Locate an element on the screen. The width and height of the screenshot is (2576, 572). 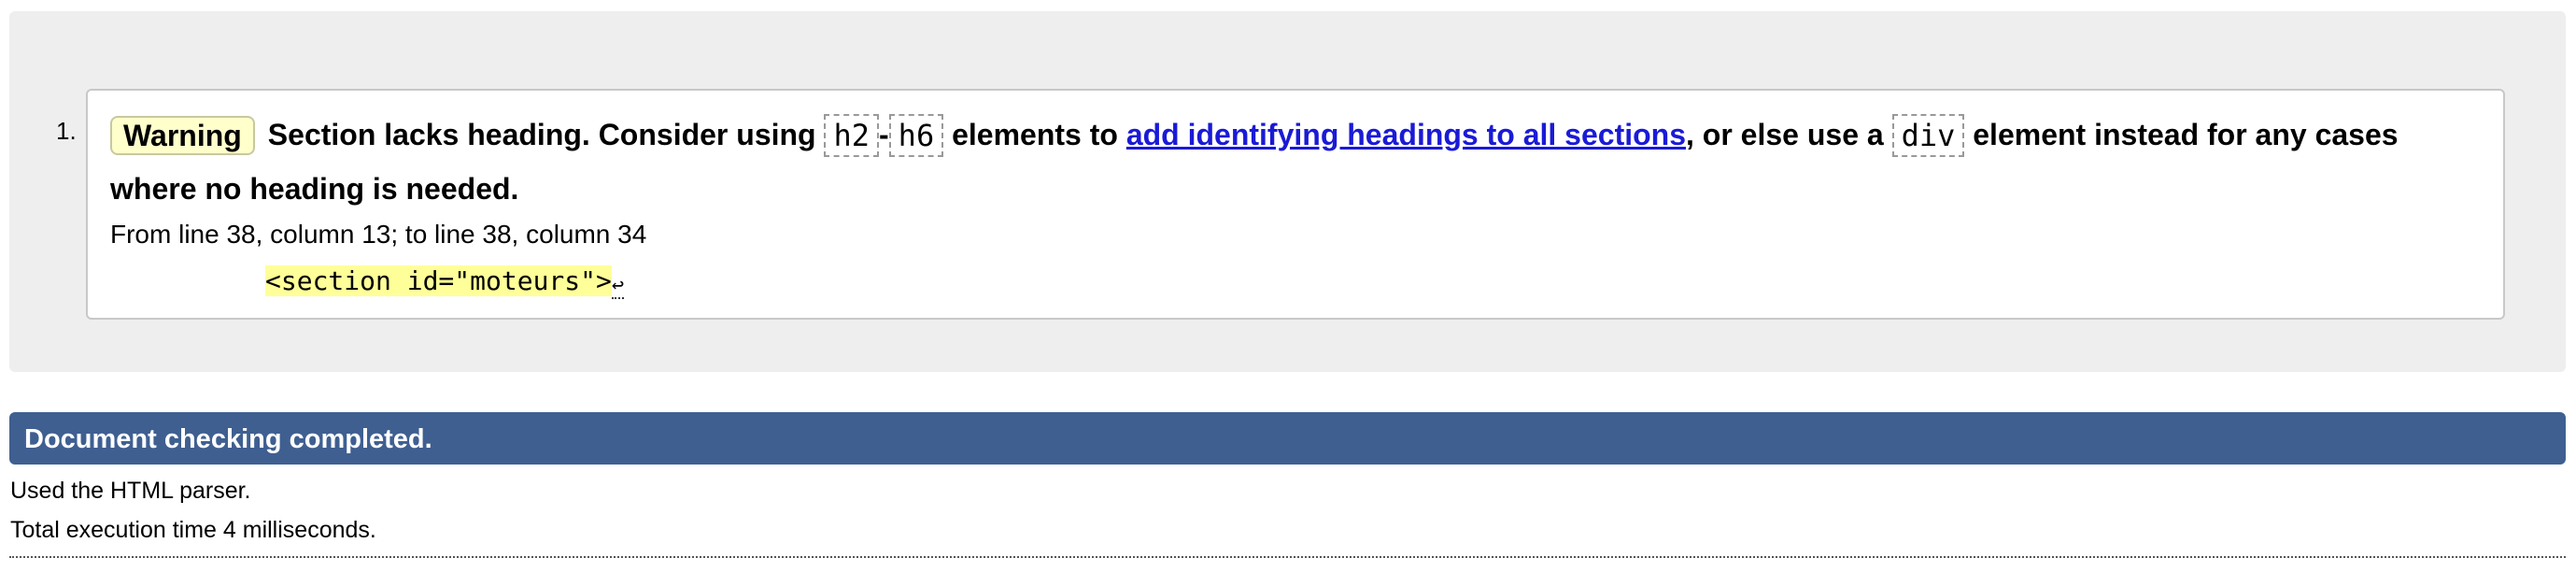
status-bar: Document checking completed. is located at coordinates (1287, 438).